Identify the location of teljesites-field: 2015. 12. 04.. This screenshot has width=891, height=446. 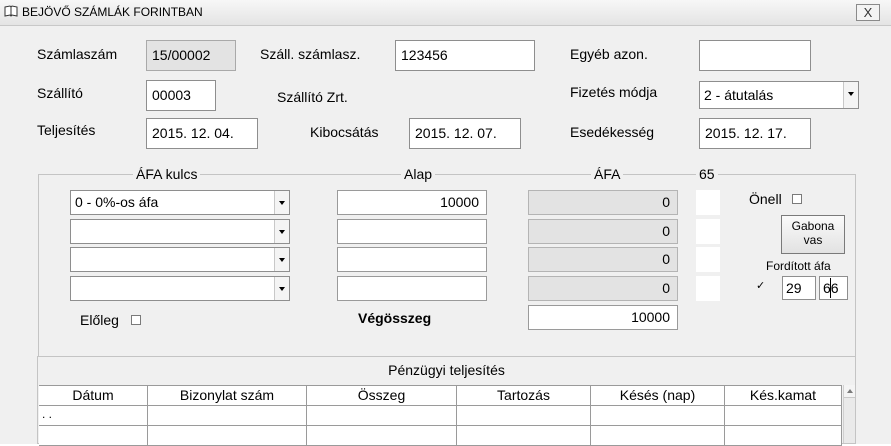
(202, 133).